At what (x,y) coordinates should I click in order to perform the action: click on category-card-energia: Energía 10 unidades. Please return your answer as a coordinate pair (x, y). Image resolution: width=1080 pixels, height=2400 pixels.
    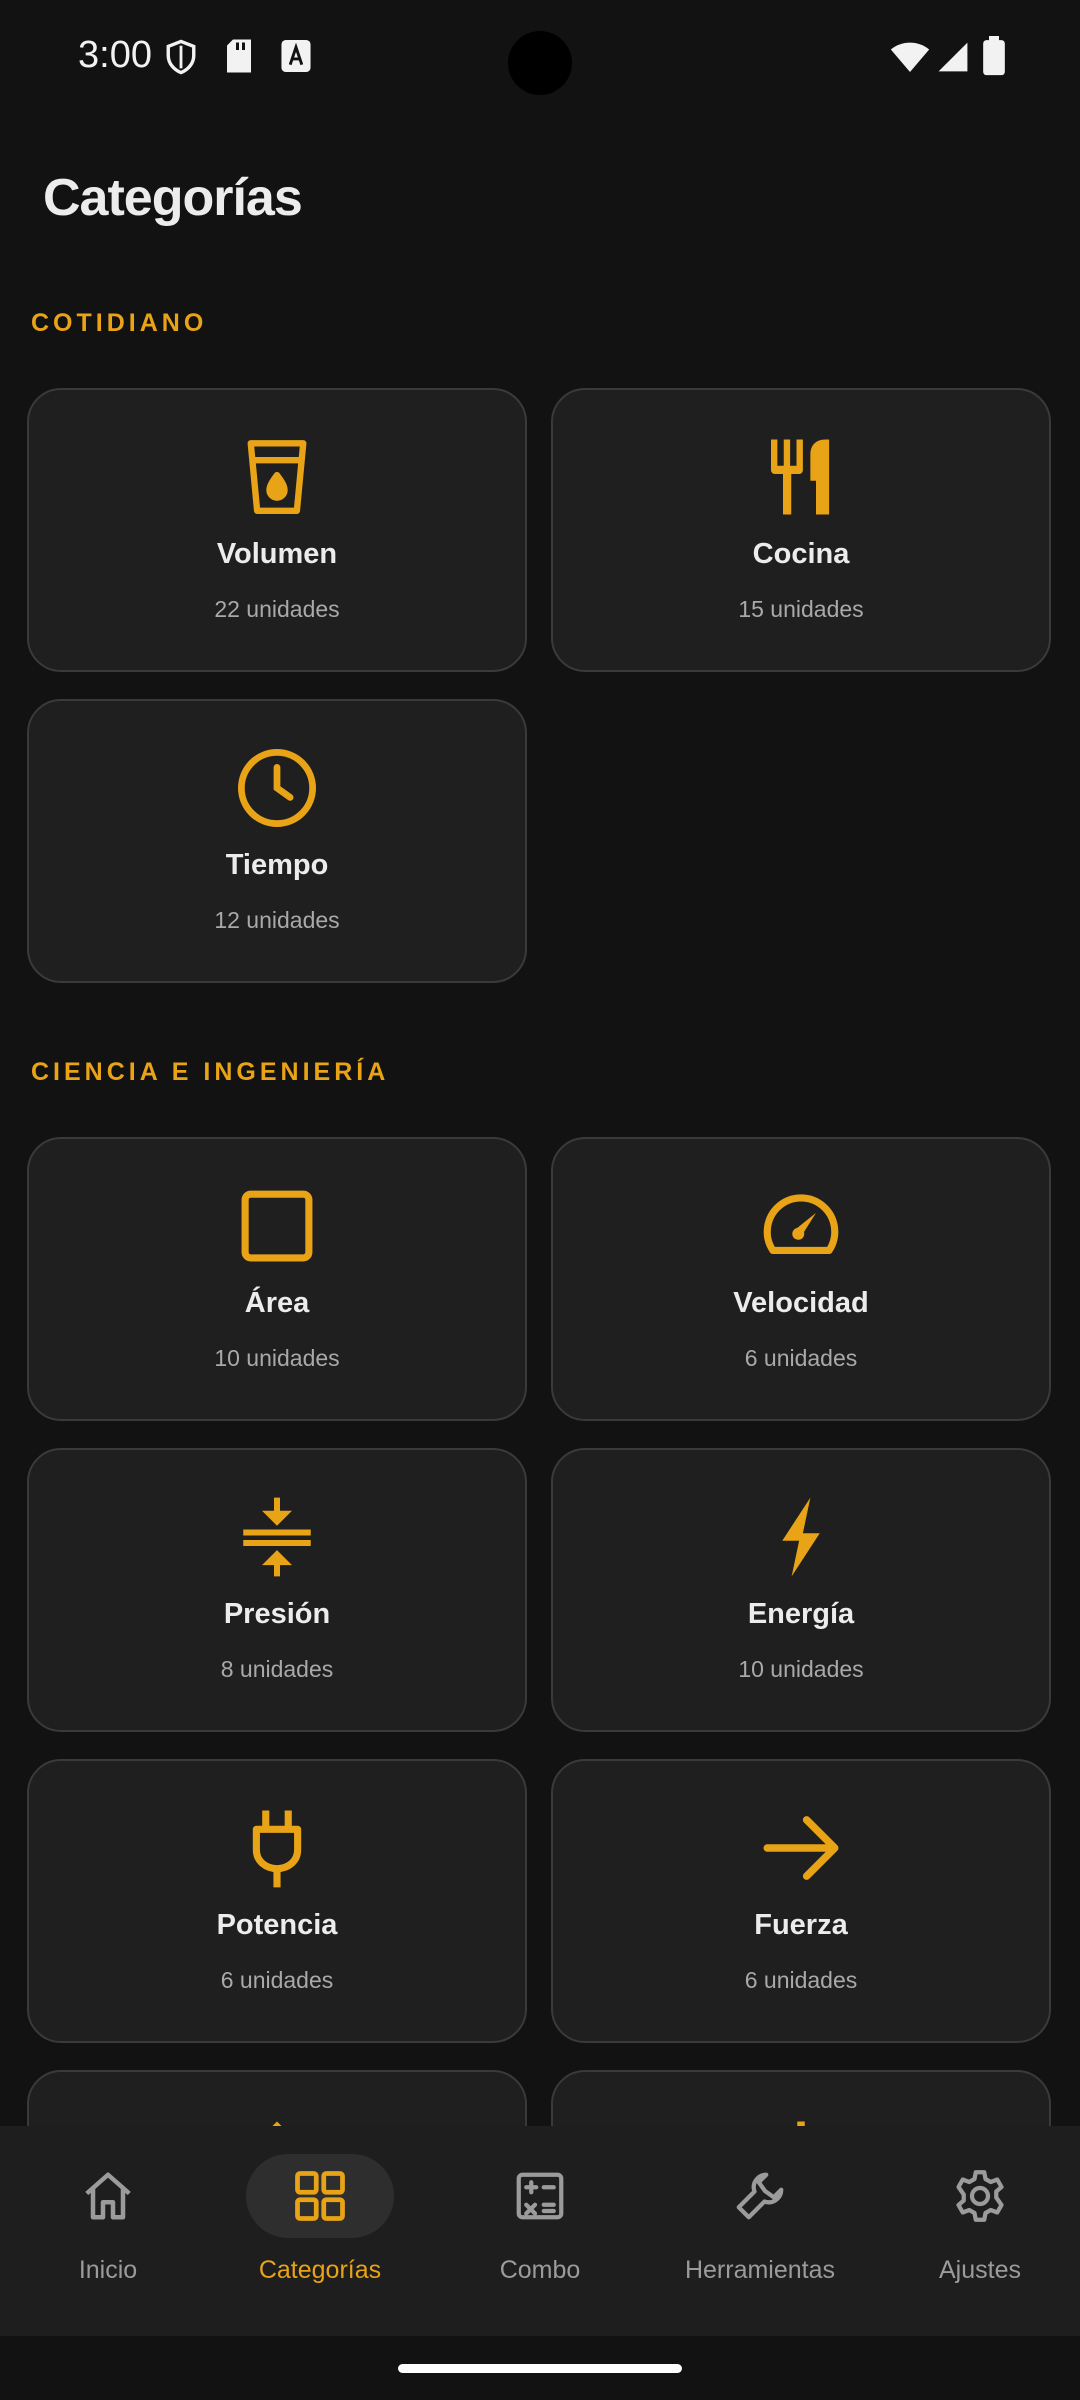
    Looking at the image, I should click on (801, 1590).